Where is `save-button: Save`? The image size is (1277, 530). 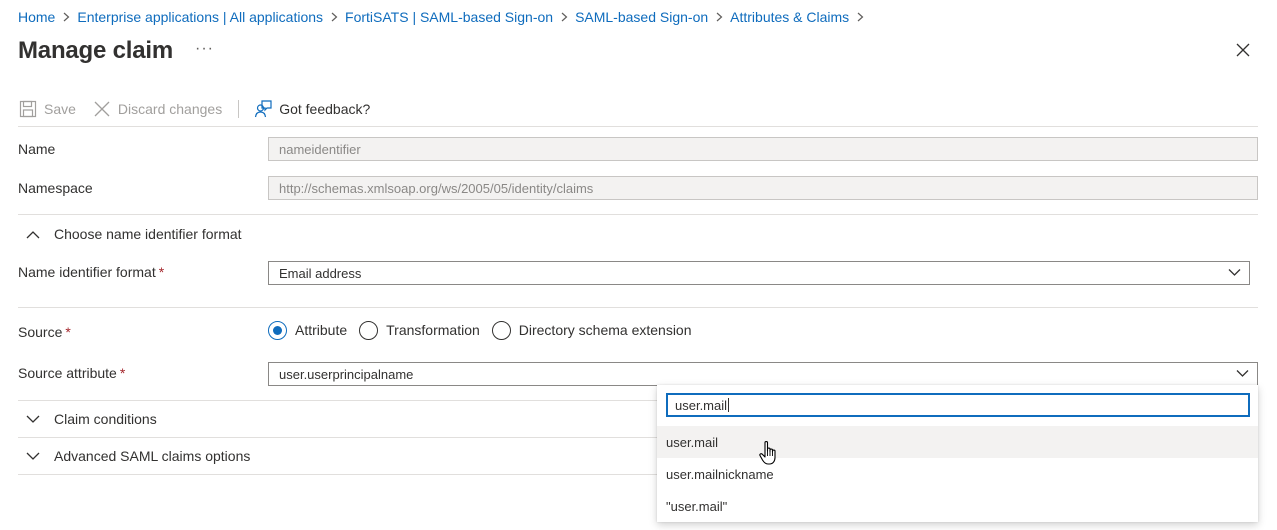
save-button: Save is located at coordinates (47, 109).